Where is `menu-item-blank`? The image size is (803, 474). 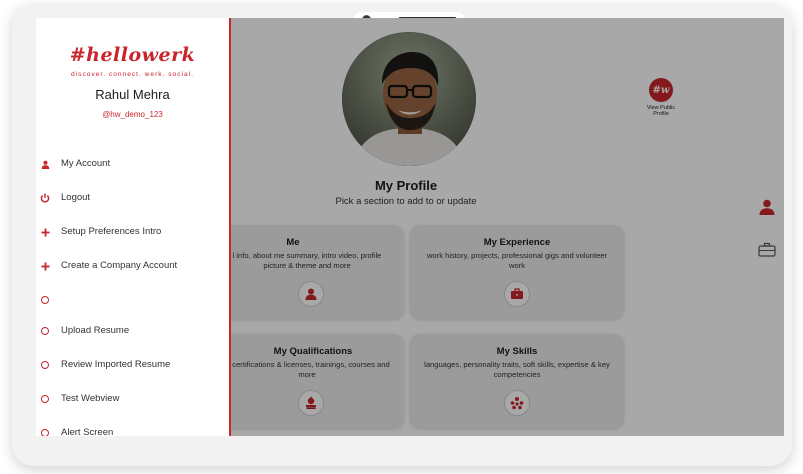 menu-item-blank is located at coordinates (132, 300).